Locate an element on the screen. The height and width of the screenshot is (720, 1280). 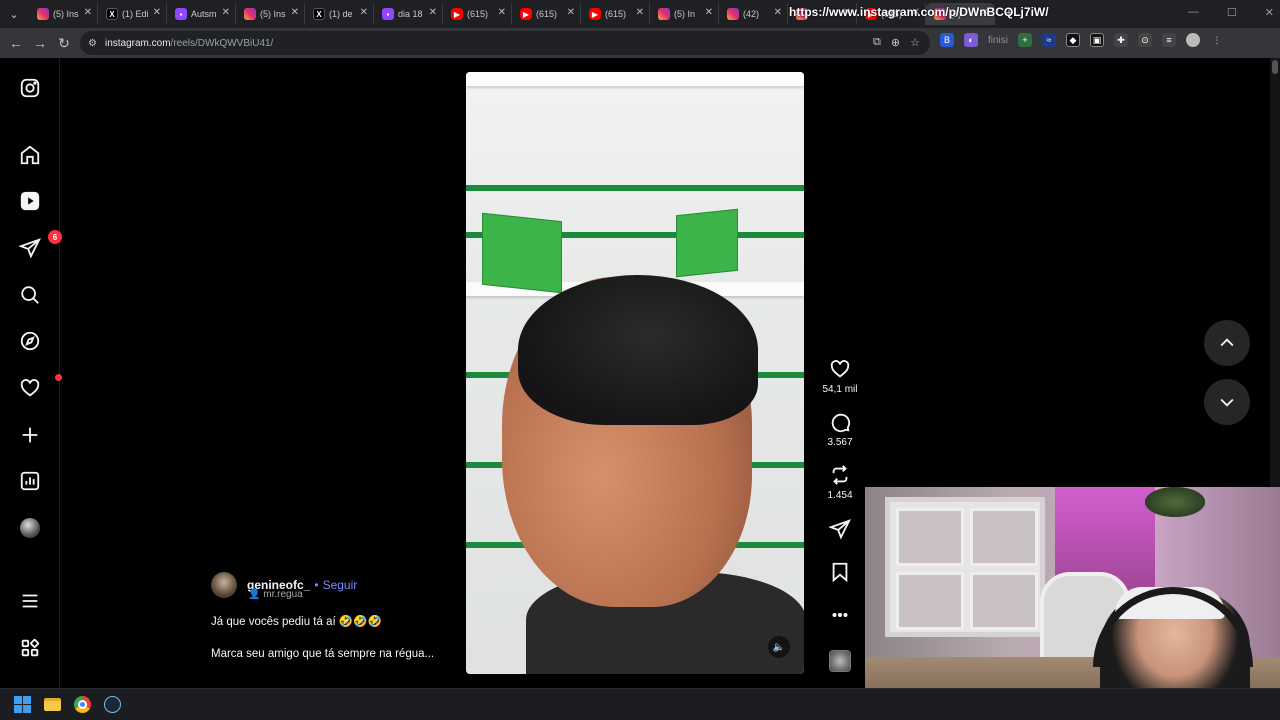
like-count: 54,1 mil is located at coordinates (840, 389).